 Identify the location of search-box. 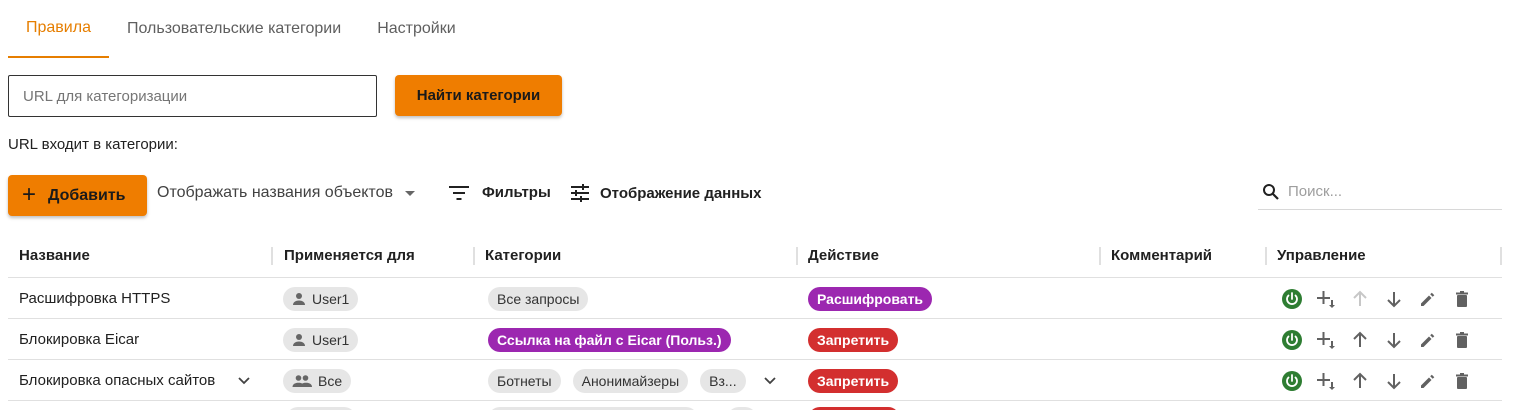
(1380, 192).